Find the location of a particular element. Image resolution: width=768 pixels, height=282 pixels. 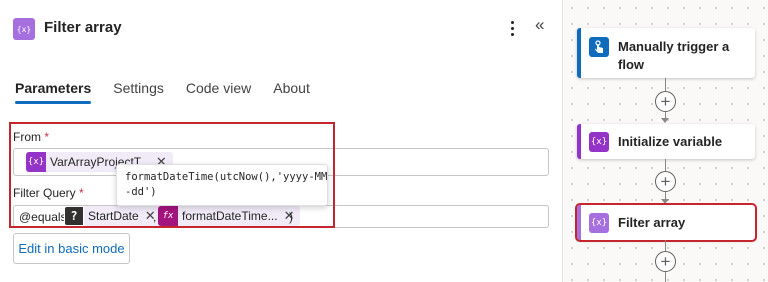

function-icon: fx is located at coordinates (168, 216).